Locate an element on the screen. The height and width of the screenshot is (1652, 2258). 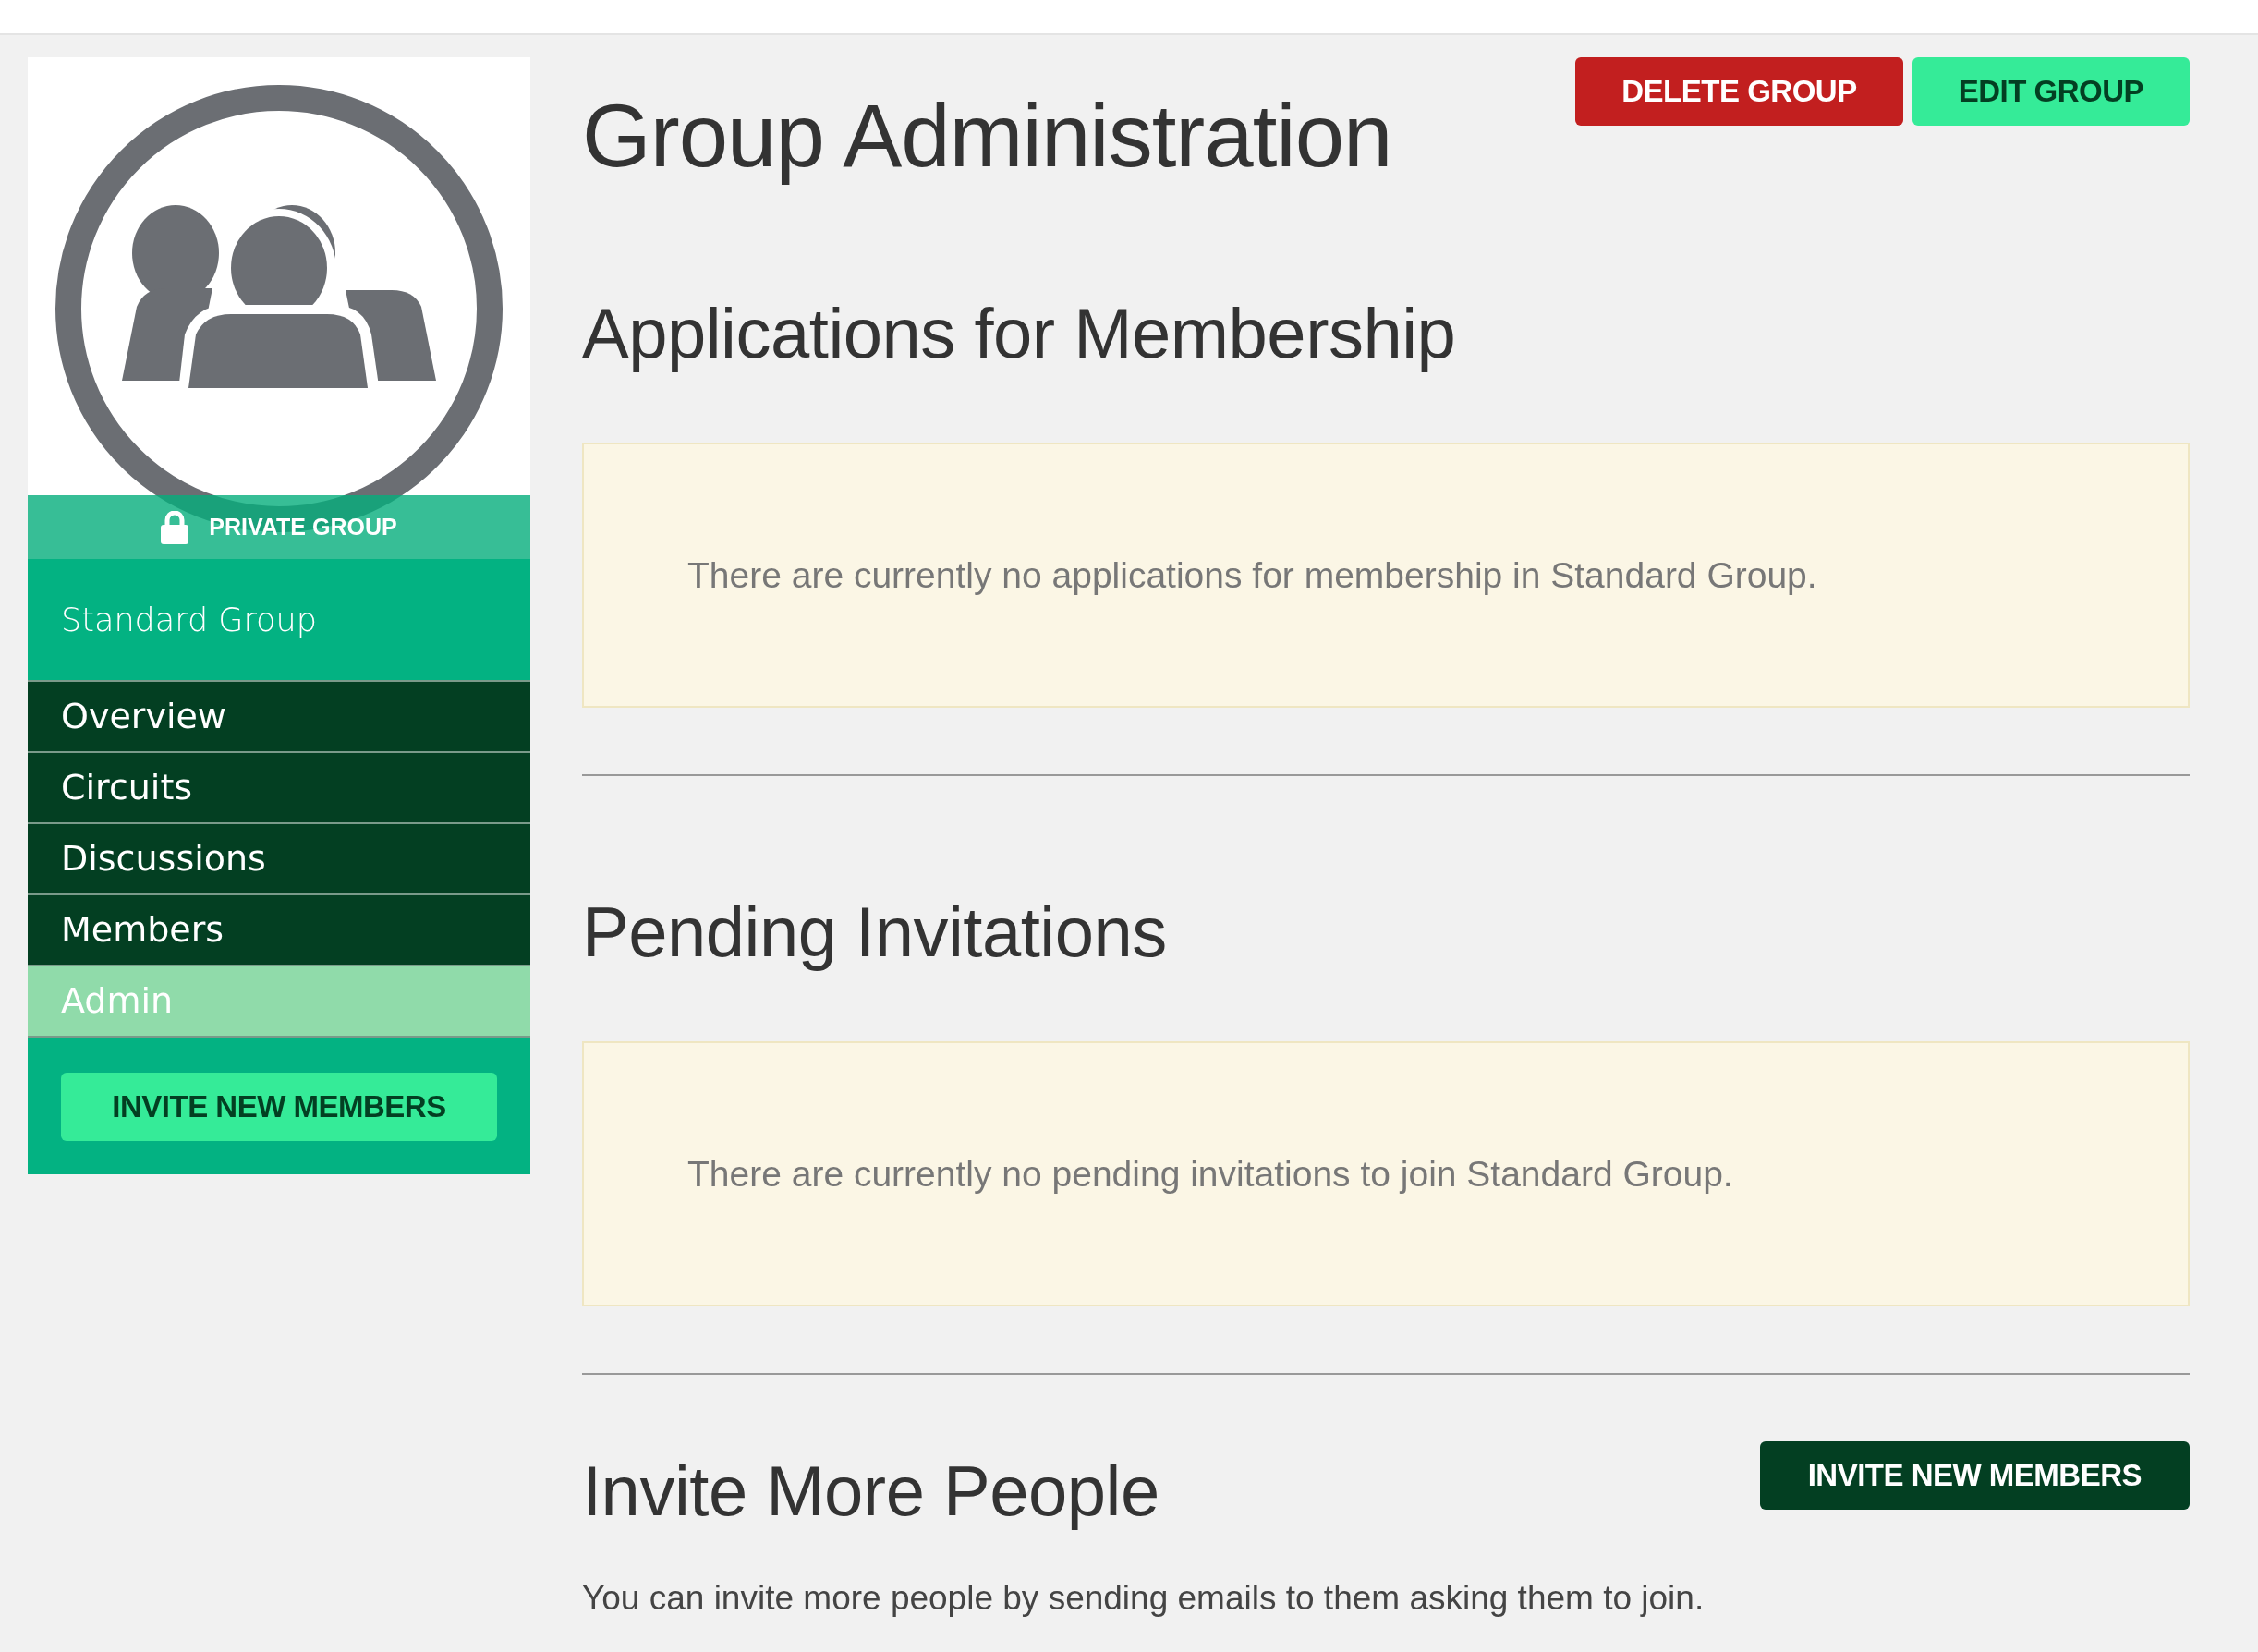
delete-group-button: DELETE GROUP is located at coordinates (1739, 91).